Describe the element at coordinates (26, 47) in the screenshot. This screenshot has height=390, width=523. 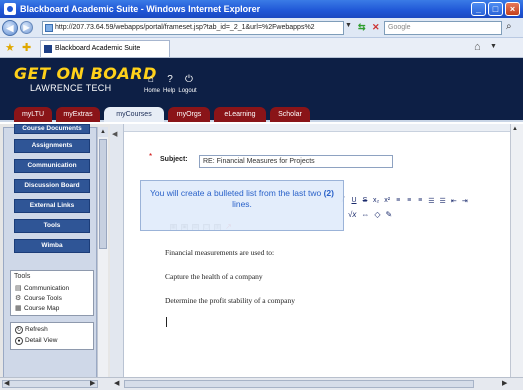
I see `add-favorite-icon: ✚` at that location.